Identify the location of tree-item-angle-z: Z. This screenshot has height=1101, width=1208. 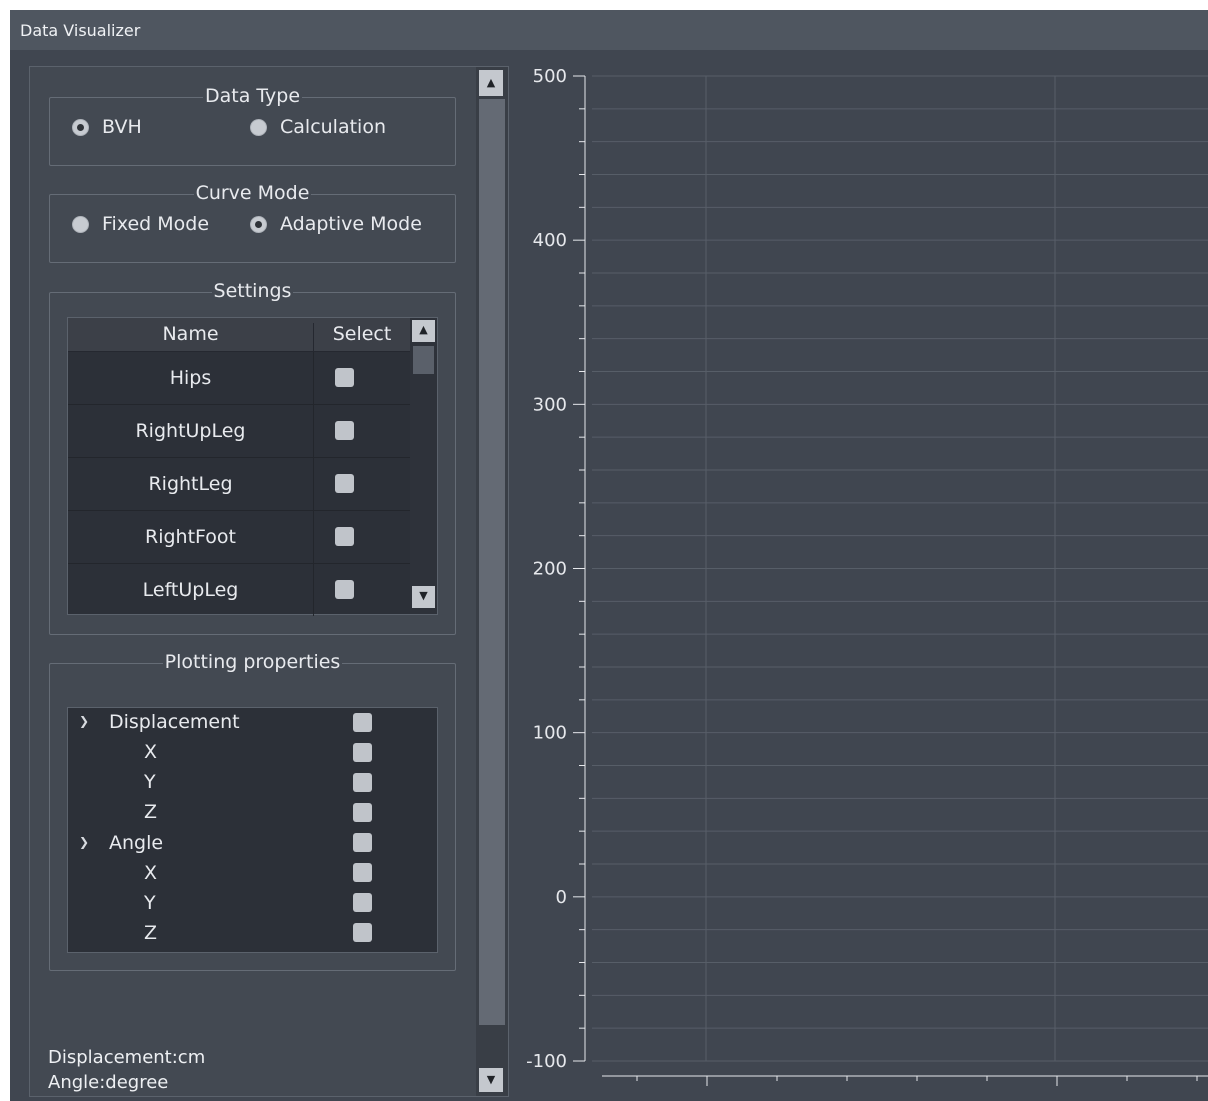
(150, 933).